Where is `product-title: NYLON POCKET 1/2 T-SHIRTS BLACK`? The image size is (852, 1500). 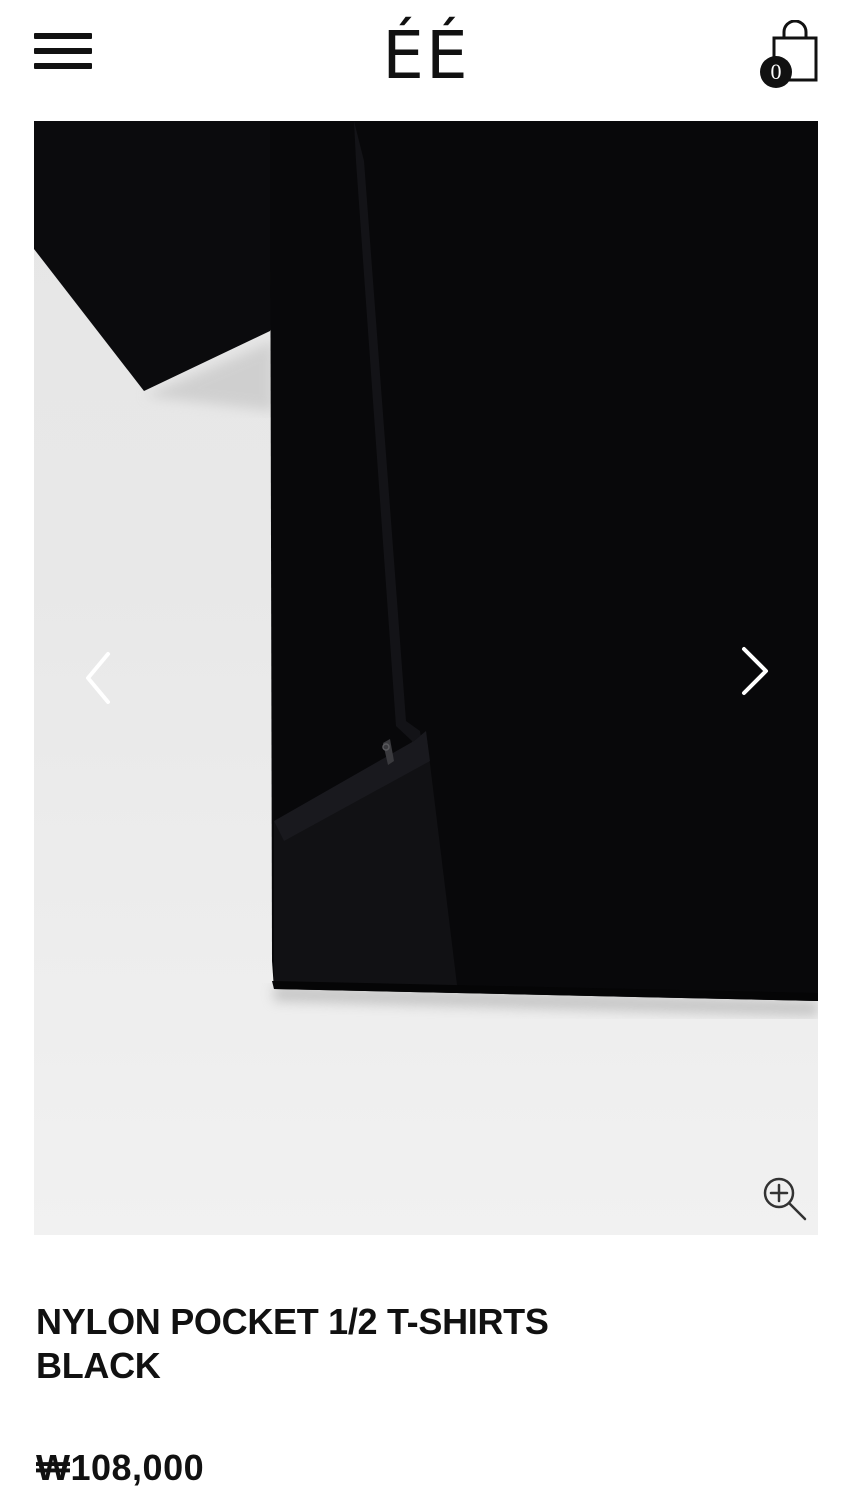
product-title: NYLON POCKET 1/2 T-SHIRTS BLACK is located at coordinates (386, 1344).